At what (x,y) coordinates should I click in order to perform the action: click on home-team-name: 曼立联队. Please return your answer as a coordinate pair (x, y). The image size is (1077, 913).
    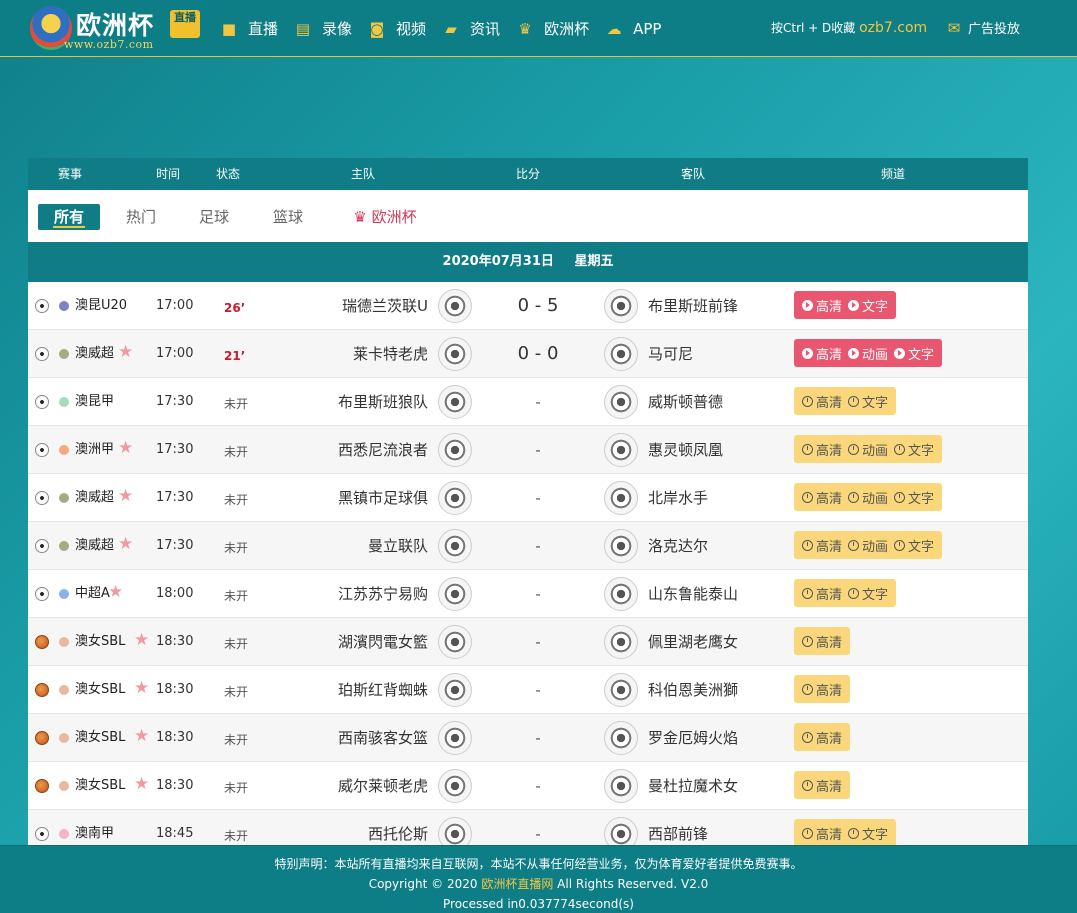
    Looking at the image, I should click on (348, 546).